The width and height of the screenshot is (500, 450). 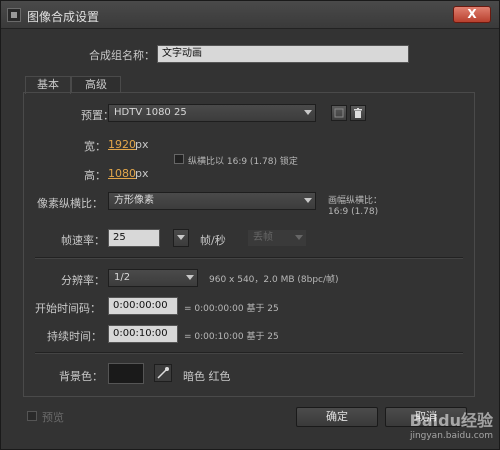 I want to click on background-color-label: 背景色：, so click(x=81, y=376).